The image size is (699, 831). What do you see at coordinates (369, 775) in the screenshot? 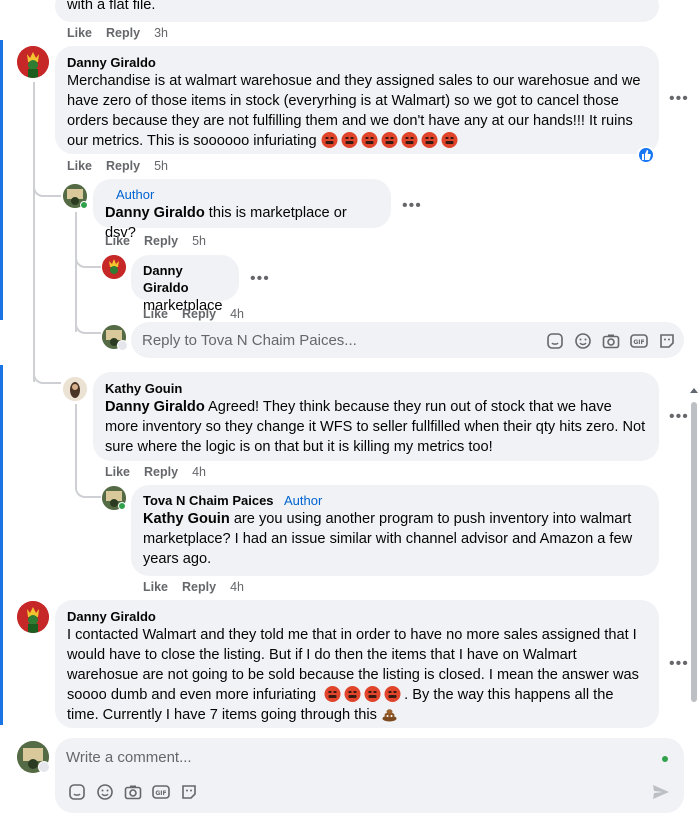
I see `comment-input-box: Write a comment... GIF` at bounding box center [369, 775].